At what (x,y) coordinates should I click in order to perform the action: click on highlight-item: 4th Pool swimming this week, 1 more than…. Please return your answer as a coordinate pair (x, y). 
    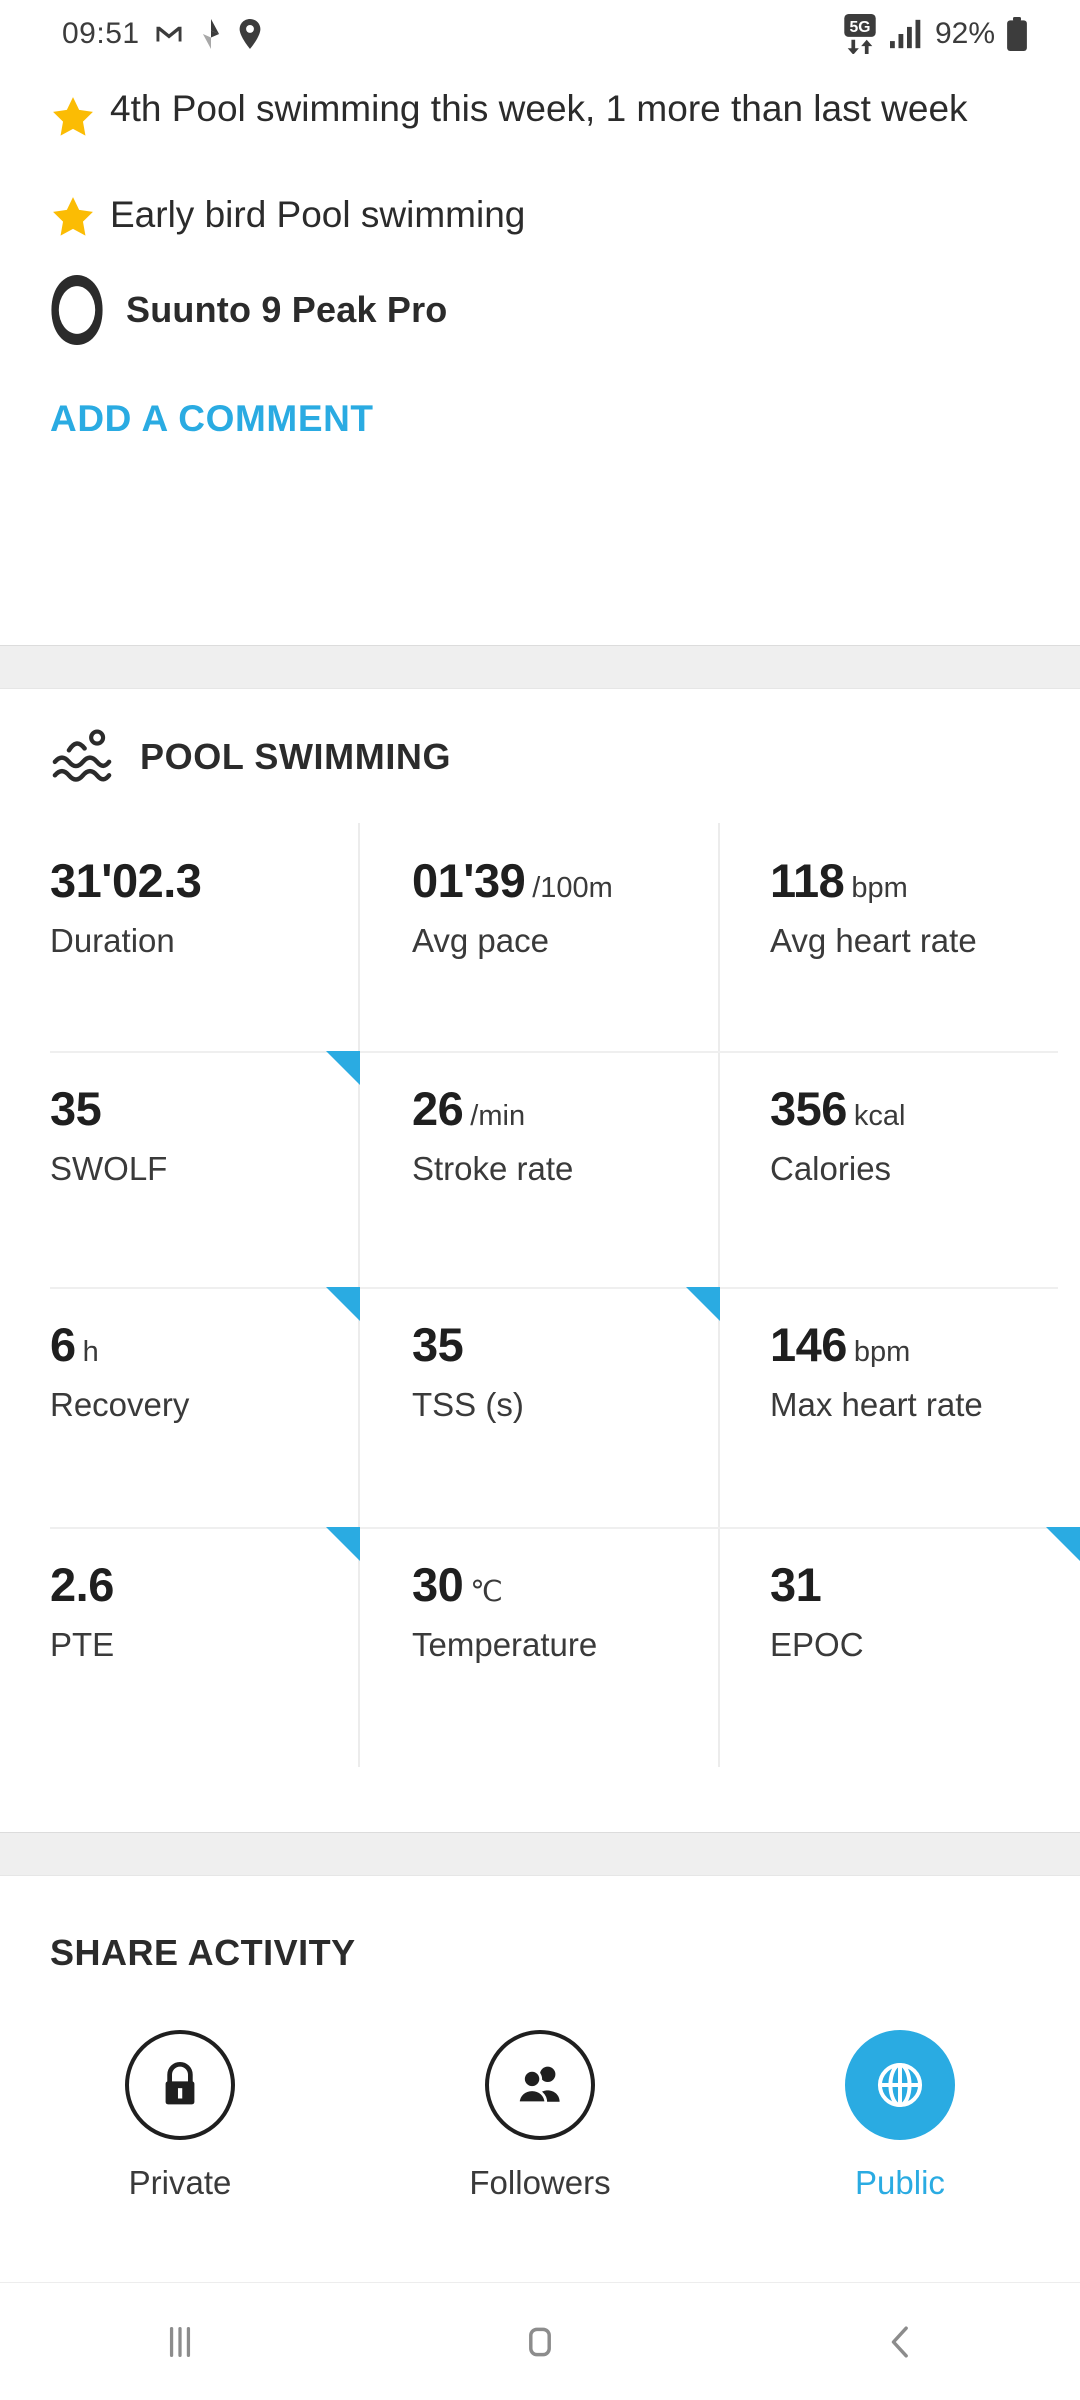
    Looking at the image, I should click on (540, 104).